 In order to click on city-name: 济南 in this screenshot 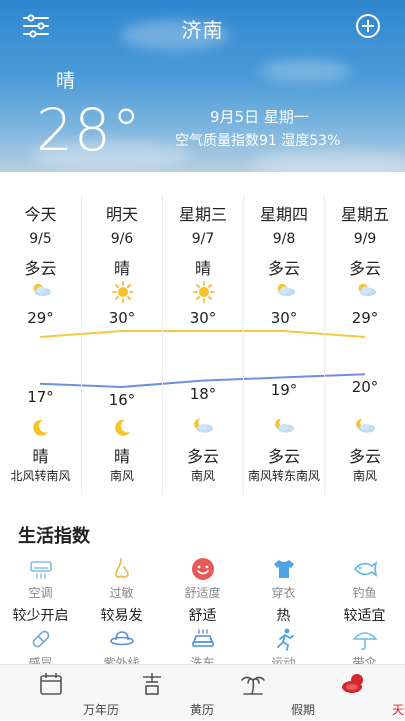, I will do `click(202, 28)`.